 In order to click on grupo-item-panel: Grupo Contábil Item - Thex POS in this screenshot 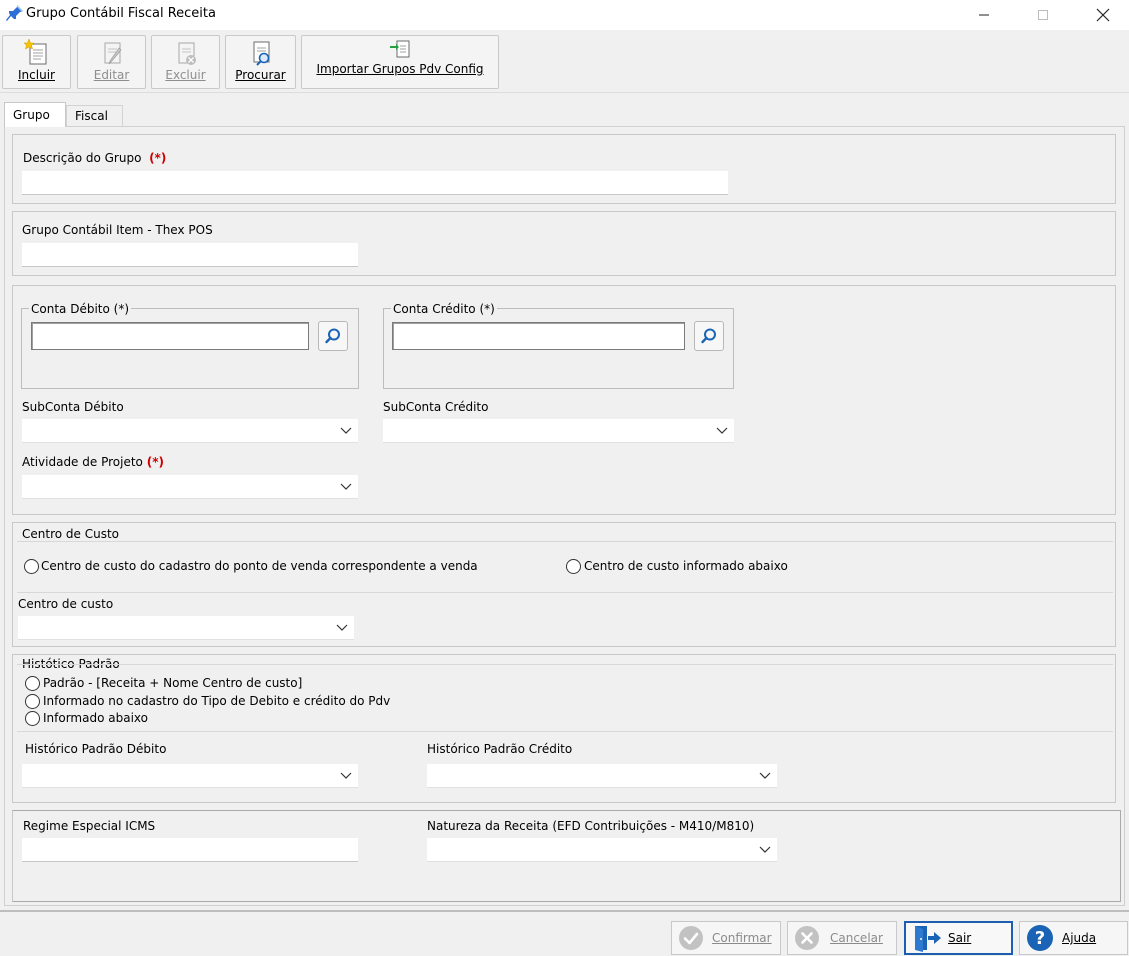, I will do `click(564, 243)`.